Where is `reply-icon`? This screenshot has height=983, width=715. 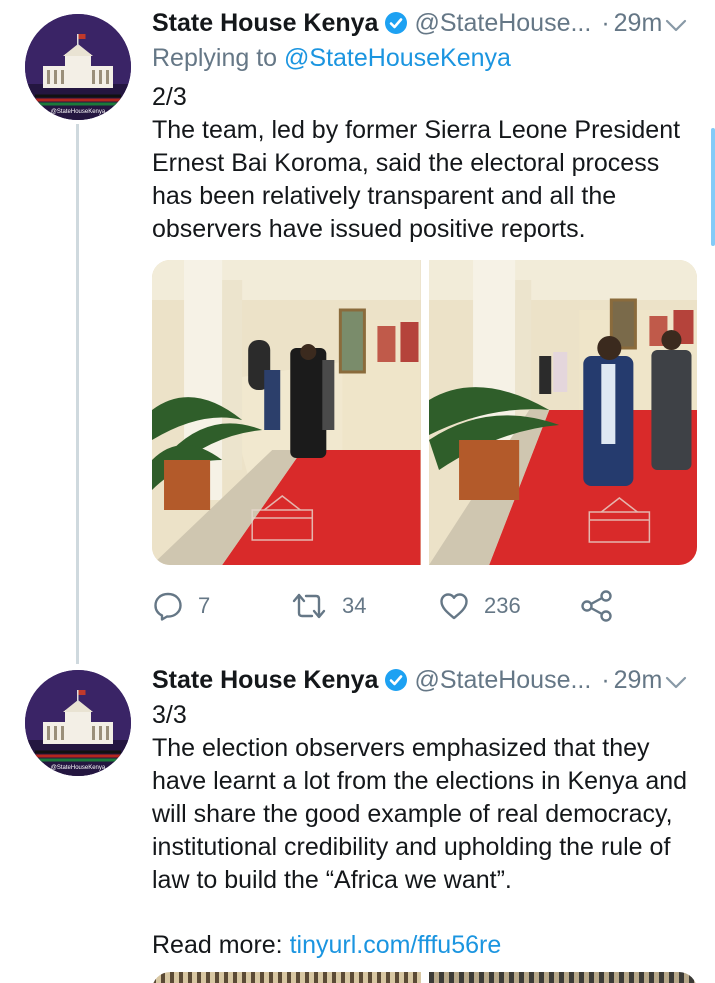 reply-icon is located at coordinates (168, 606).